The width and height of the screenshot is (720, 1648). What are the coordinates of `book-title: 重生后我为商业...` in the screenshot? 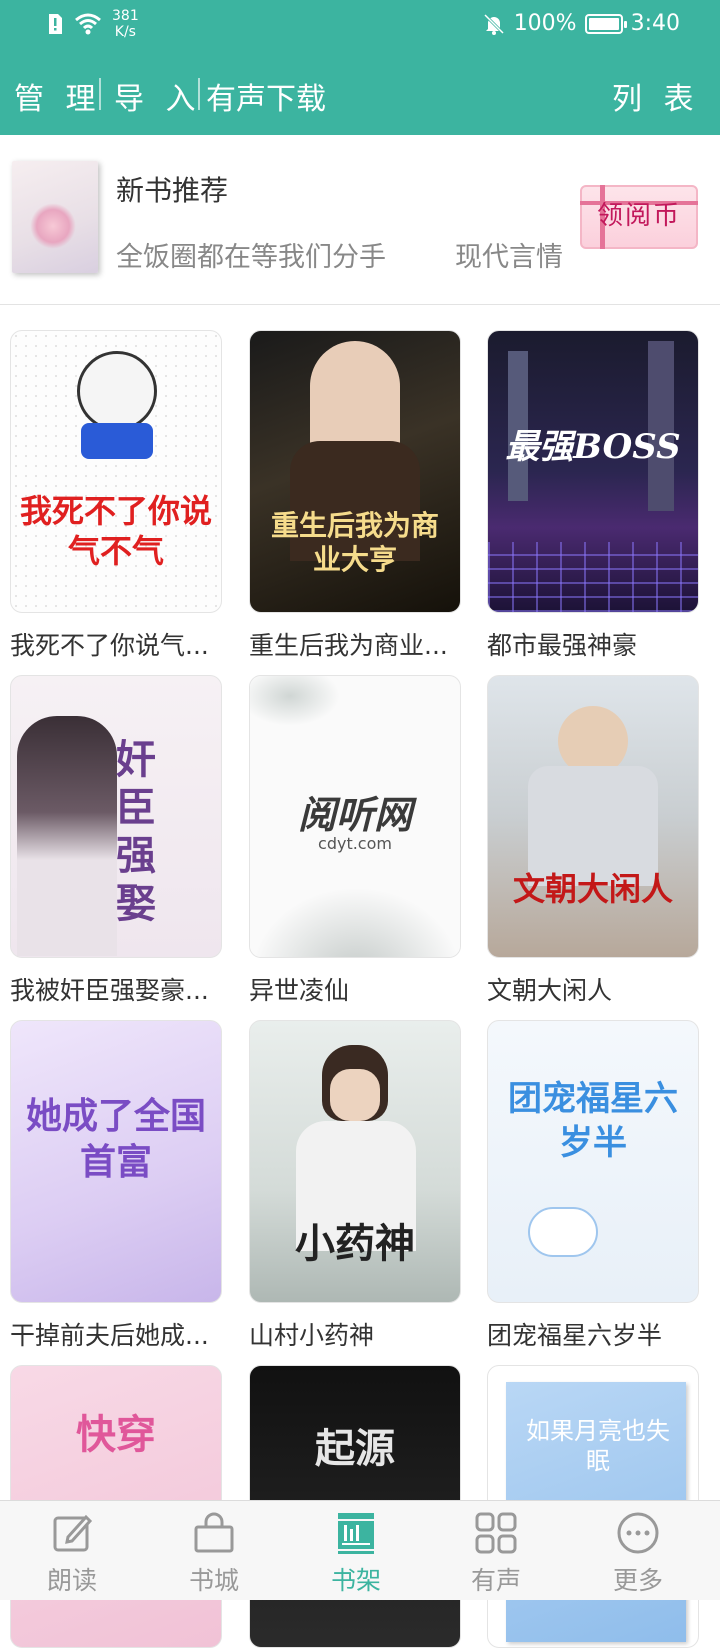 It's located at (348, 645).